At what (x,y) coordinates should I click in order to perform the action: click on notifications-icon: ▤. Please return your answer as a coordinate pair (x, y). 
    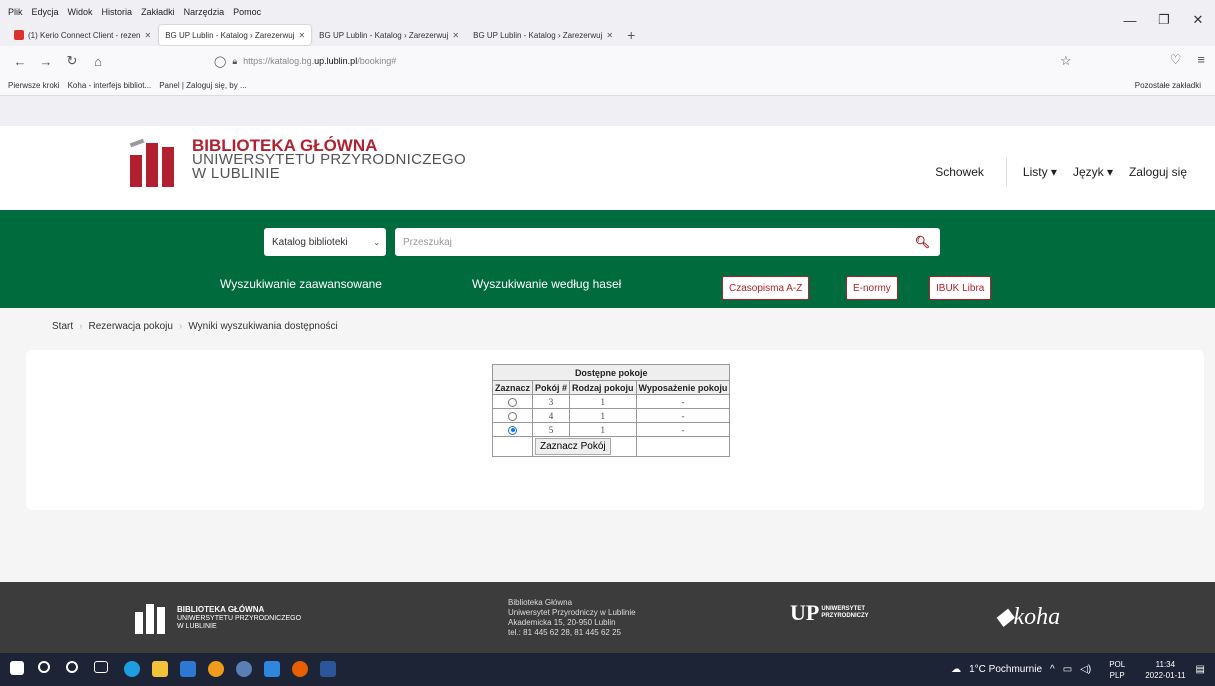
    Looking at the image, I should click on (1200, 669).